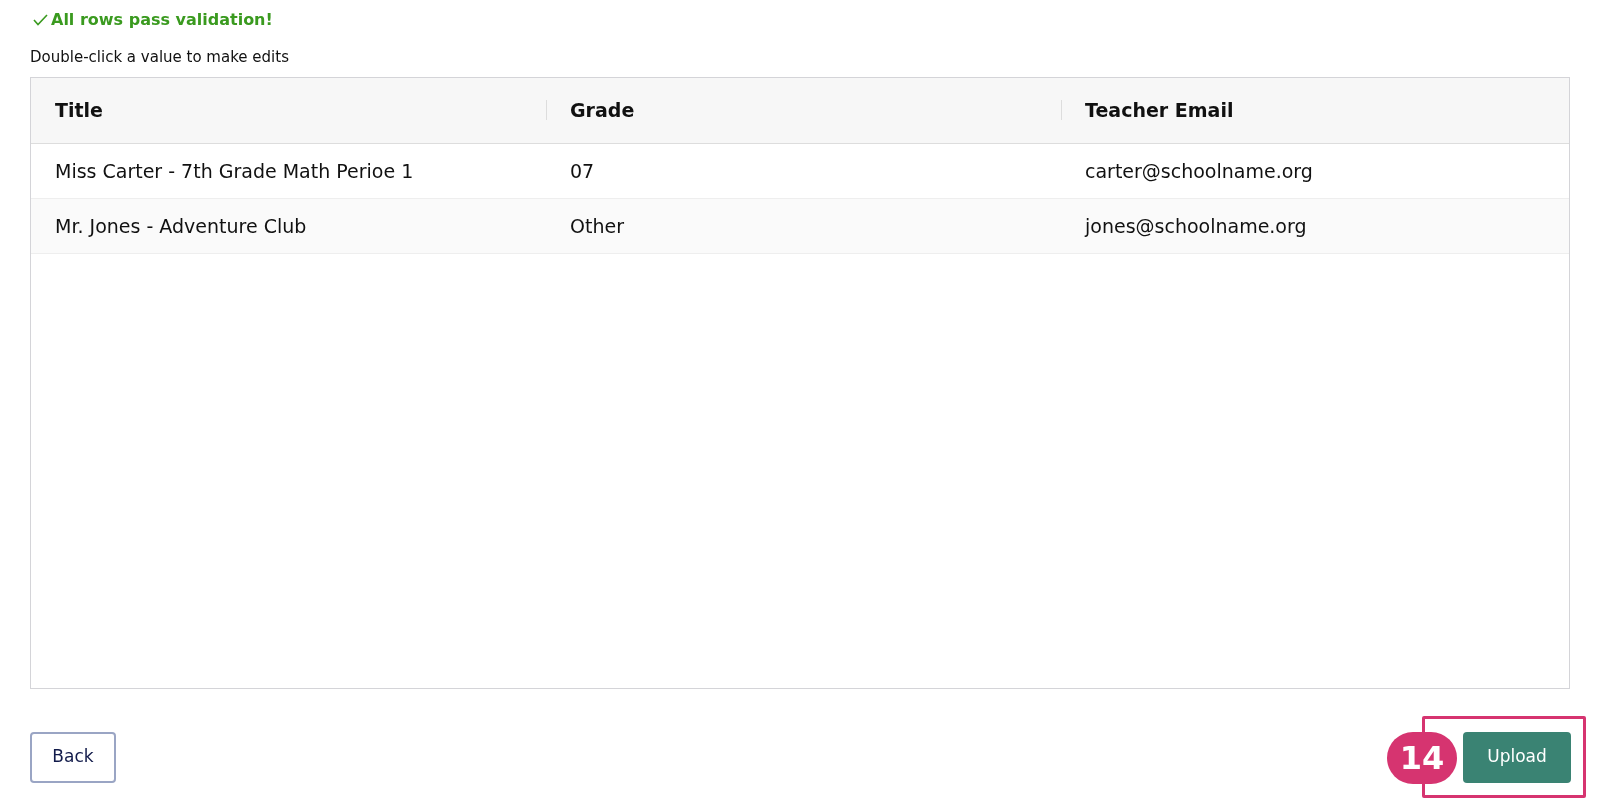 The height and width of the screenshot is (804, 1600). Describe the element at coordinates (40, 20) in the screenshot. I see `check-icon` at that location.